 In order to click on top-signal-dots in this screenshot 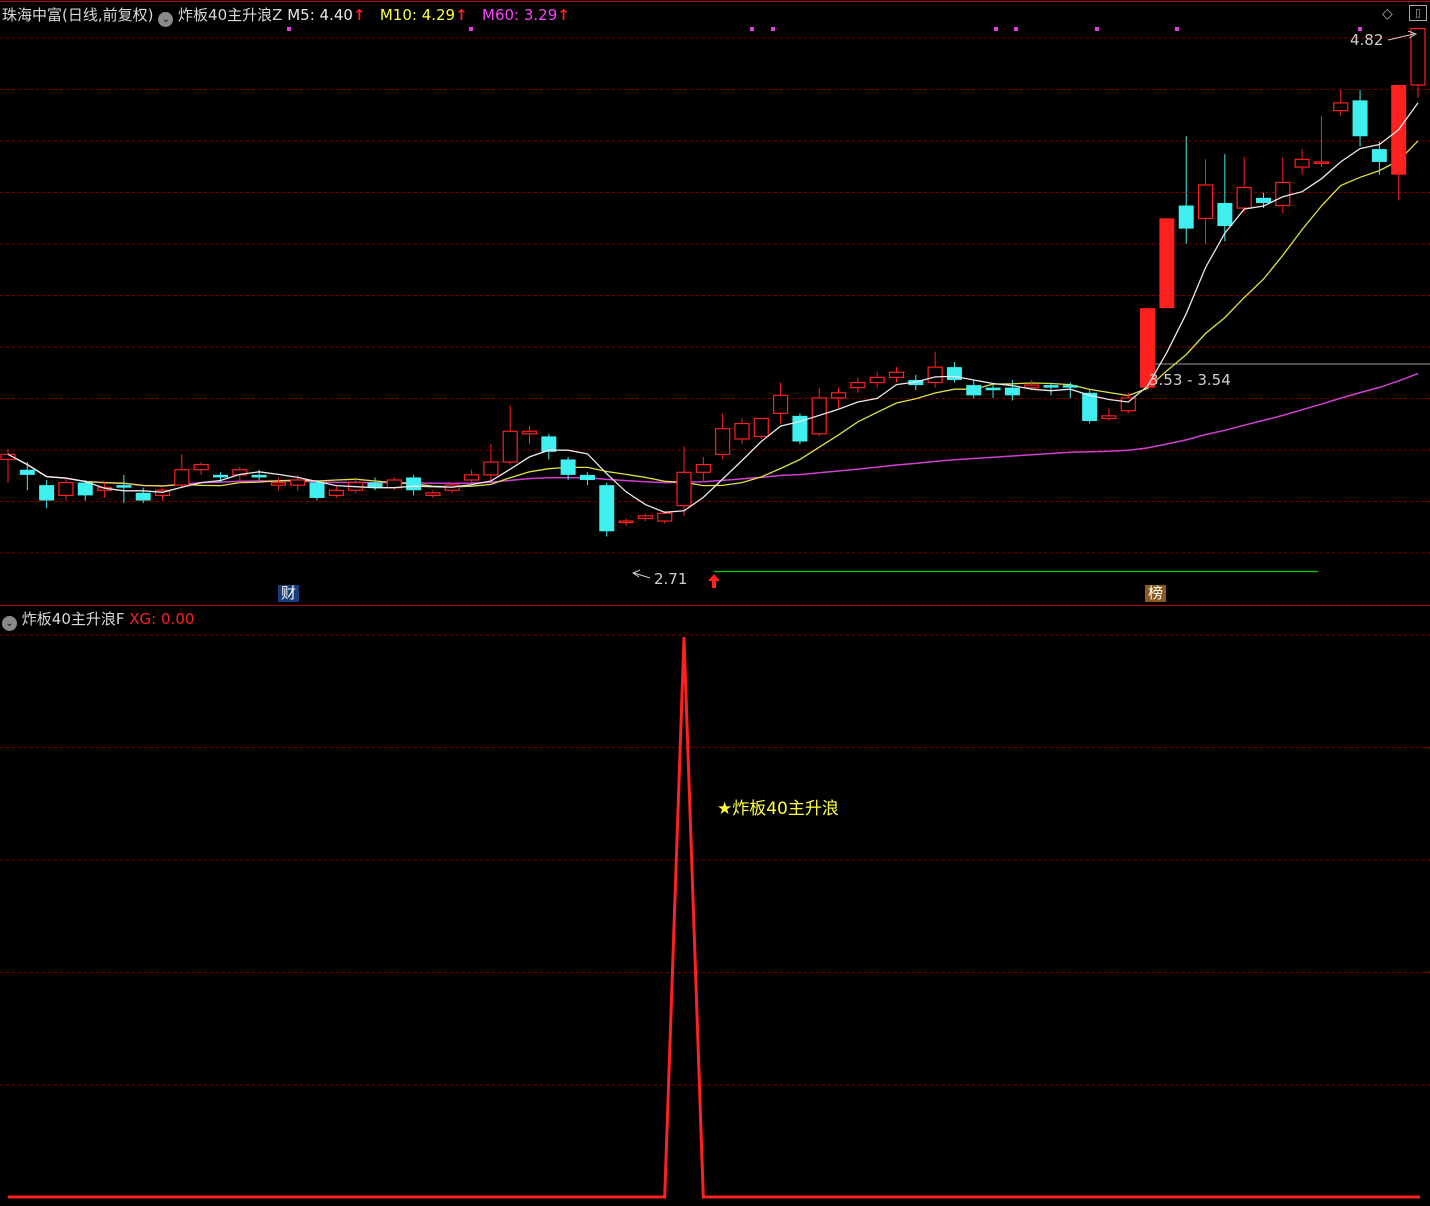, I will do `click(824, 29)`.